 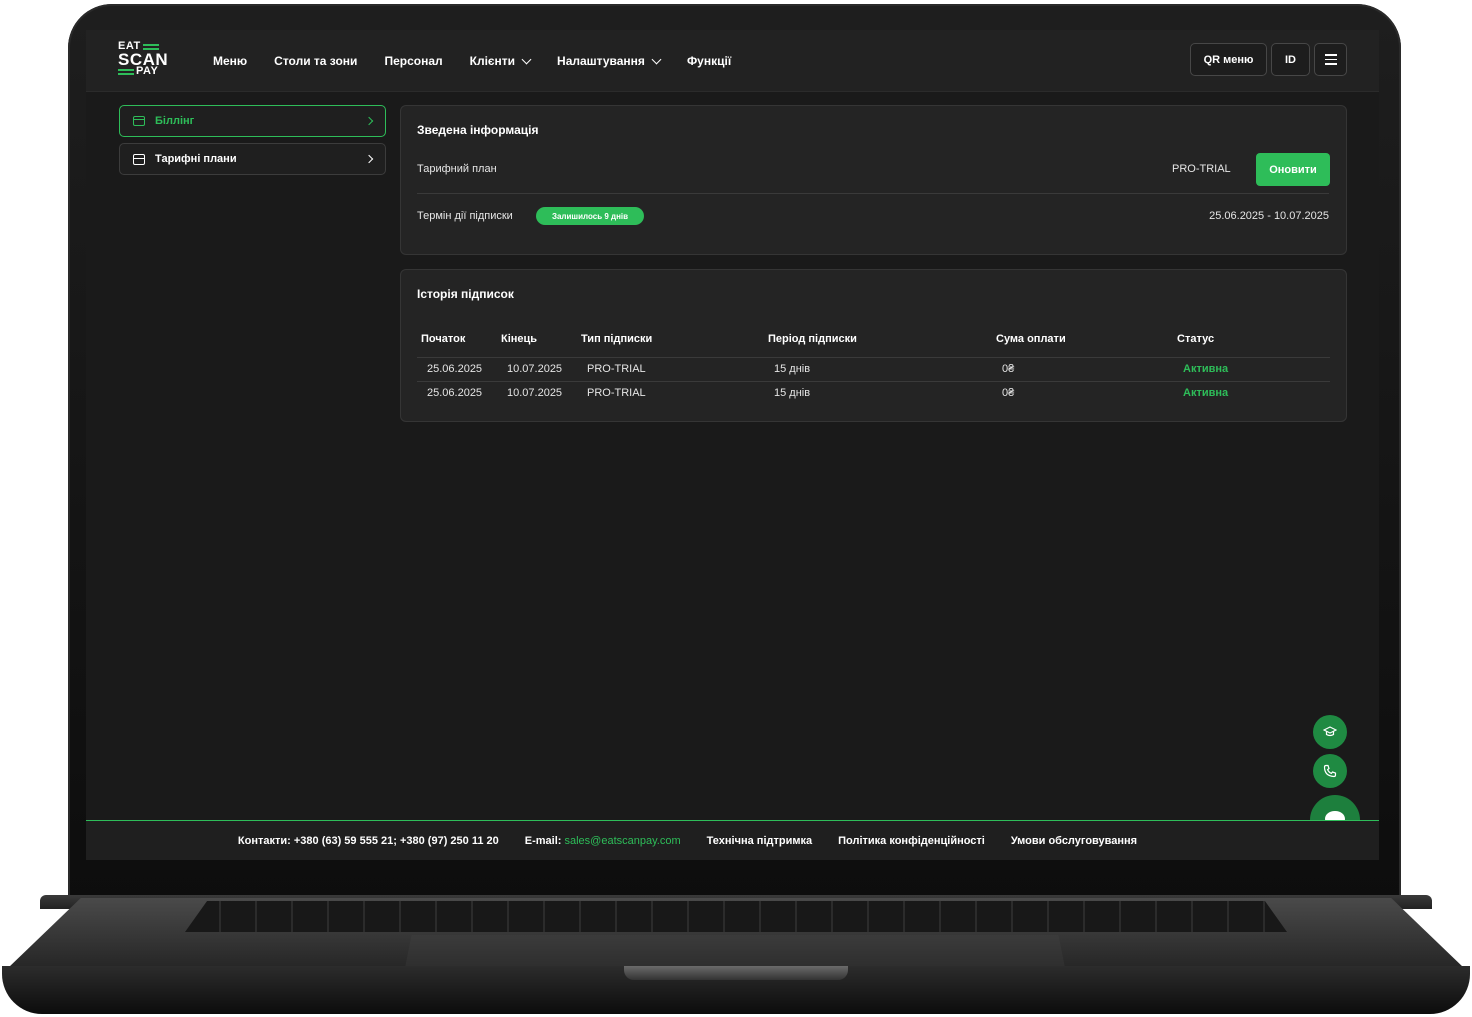 What do you see at coordinates (623, 841) in the screenshot?
I see `email-link: sales@eatscanpay.com` at bounding box center [623, 841].